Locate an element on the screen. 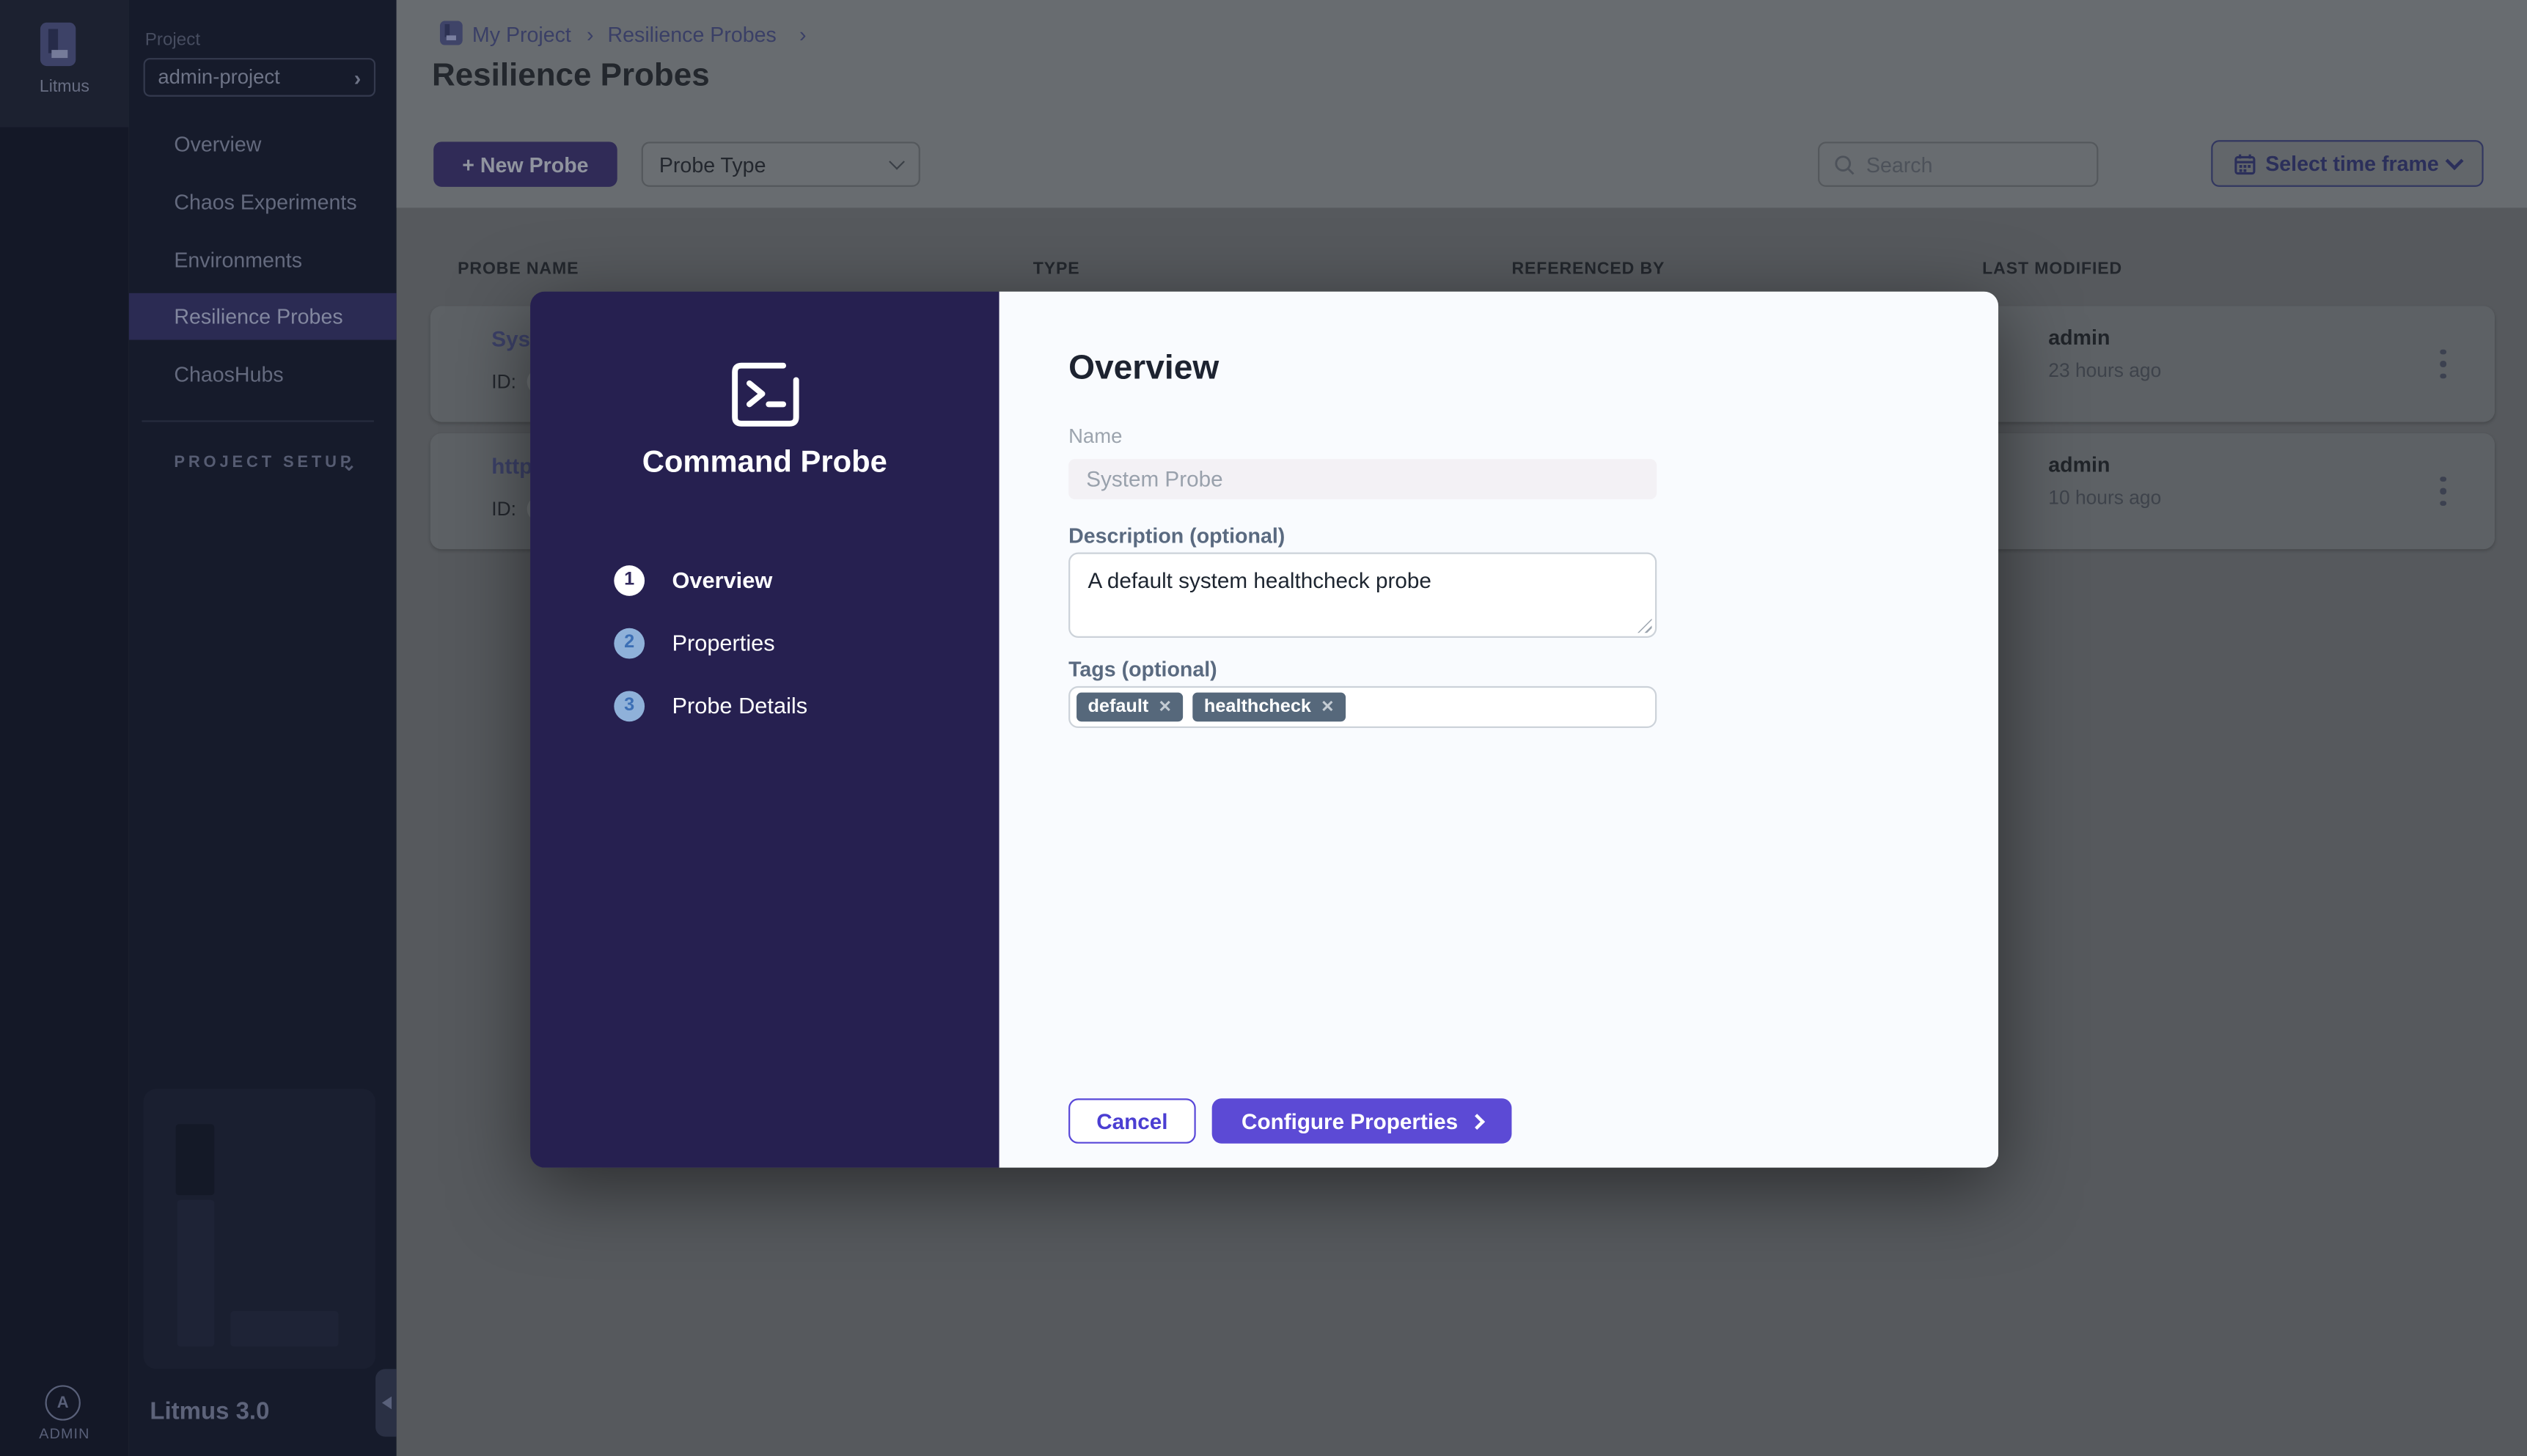 The height and width of the screenshot is (1456, 2527). step-probe-details: 3 Probe Details is located at coordinates (775, 705).